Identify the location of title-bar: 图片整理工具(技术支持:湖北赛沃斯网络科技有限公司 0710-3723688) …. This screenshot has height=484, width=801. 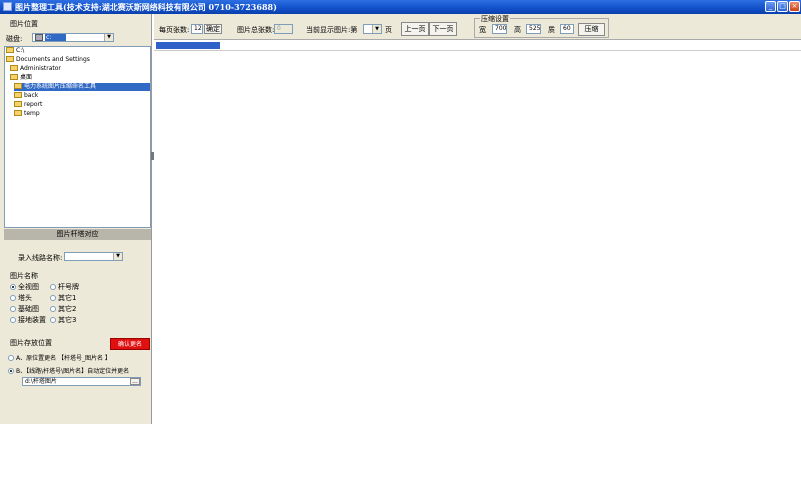
(400, 7).